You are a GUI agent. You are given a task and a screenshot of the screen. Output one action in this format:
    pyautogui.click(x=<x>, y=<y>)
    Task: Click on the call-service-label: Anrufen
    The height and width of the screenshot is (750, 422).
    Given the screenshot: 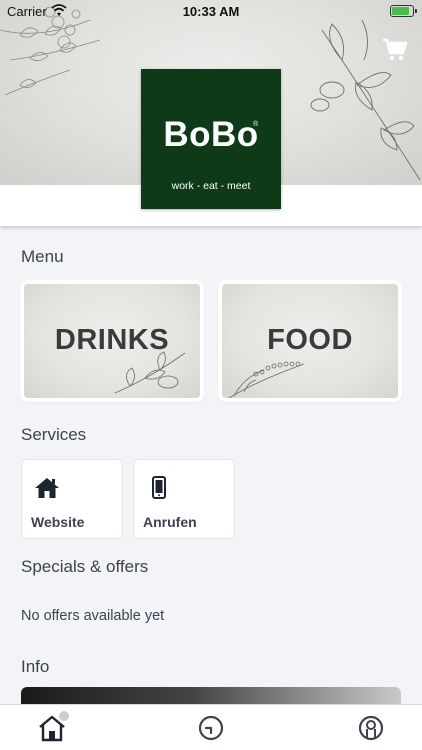 What is the action you would take?
    pyautogui.click(x=170, y=522)
    